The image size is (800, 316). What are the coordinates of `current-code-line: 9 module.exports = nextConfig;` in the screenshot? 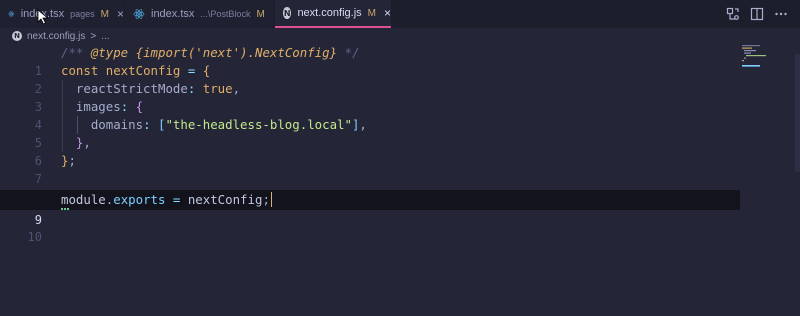 It's located at (370, 208).